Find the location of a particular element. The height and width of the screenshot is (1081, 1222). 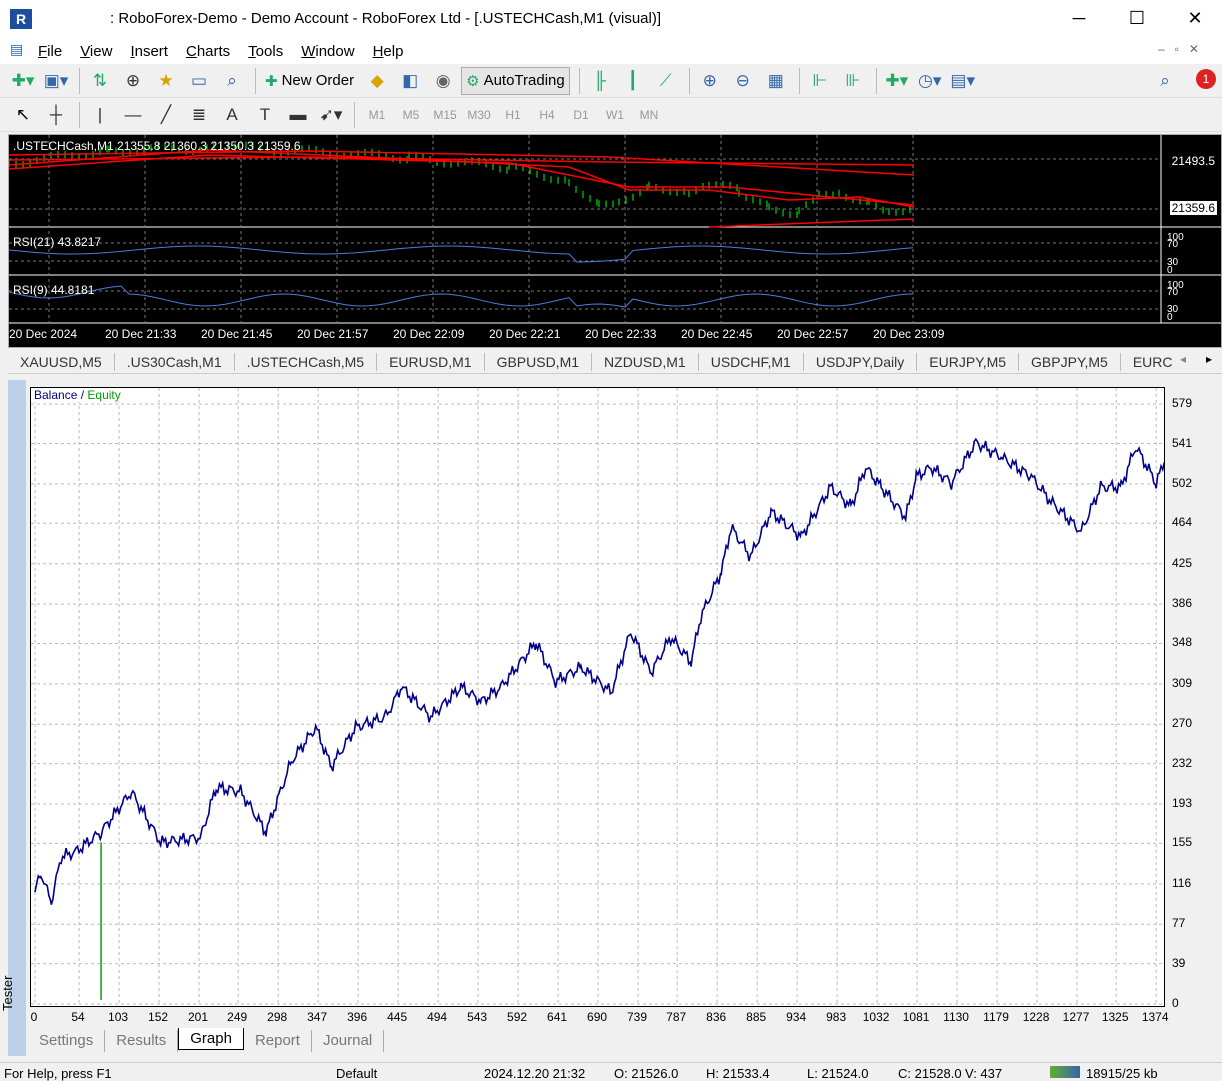

status-datetime: 2024.12.20 21:32 is located at coordinates (535, 1073).